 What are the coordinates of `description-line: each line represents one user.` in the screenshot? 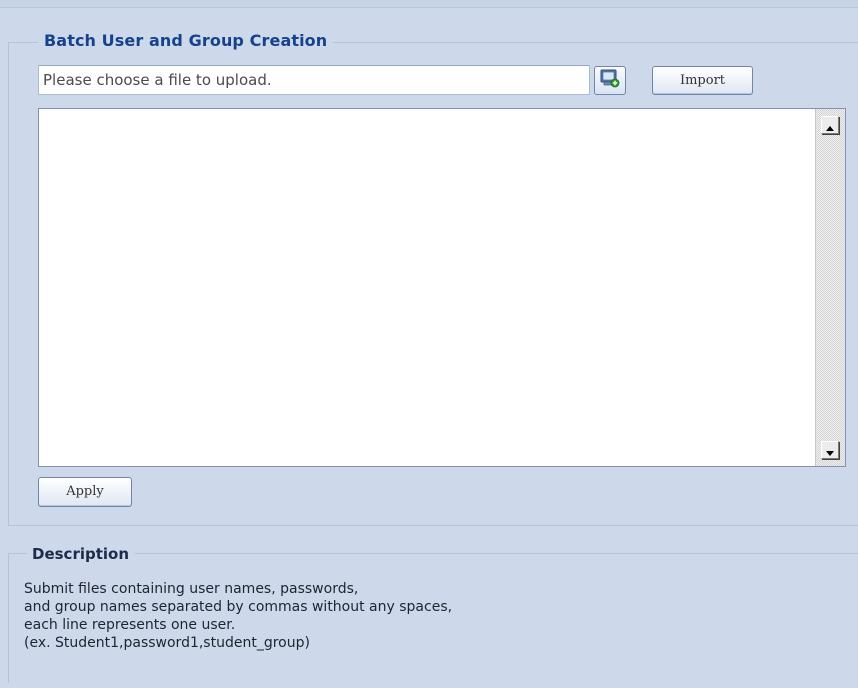 It's located at (130, 625).